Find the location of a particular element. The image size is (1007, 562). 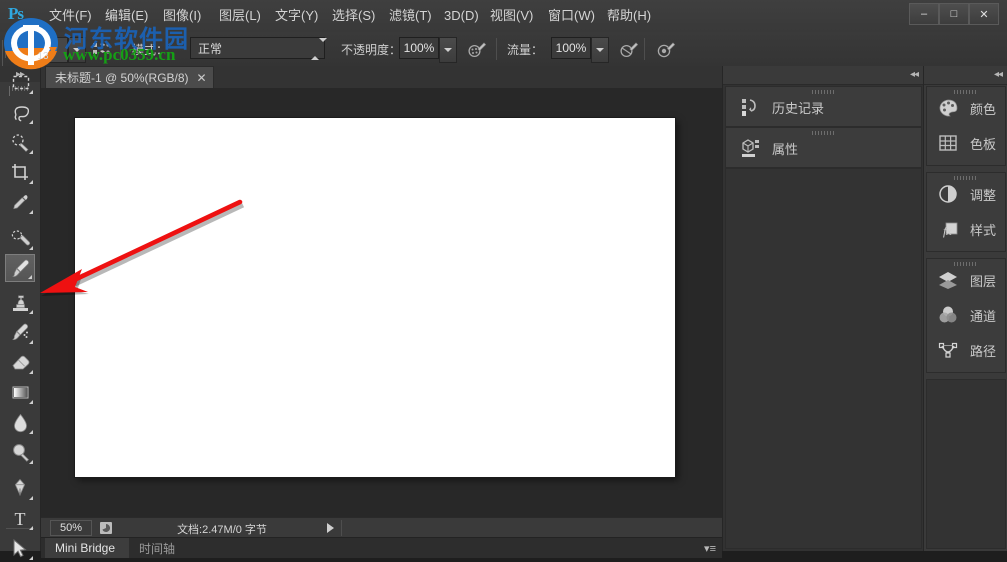

history-panel-row: 历史记录 is located at coordinates (782, 107).